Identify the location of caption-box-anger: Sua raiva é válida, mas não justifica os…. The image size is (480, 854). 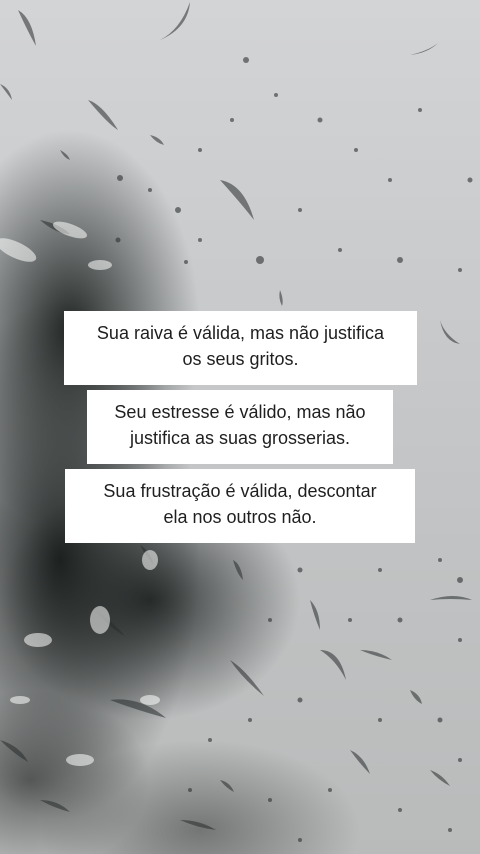
(240, 348).